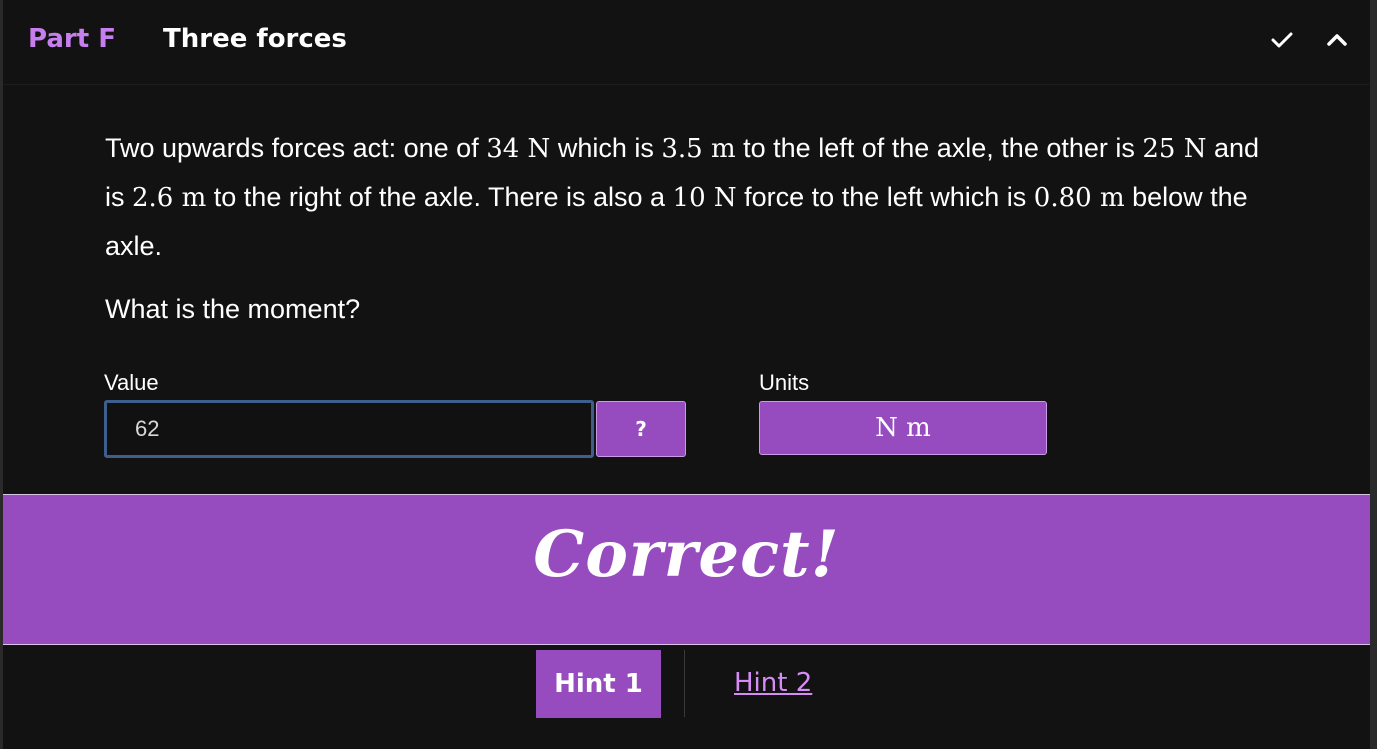 Image resolution: width=1377 pixels, height=749 pixels. I want to click on units-select: N m, so click(903, 428).